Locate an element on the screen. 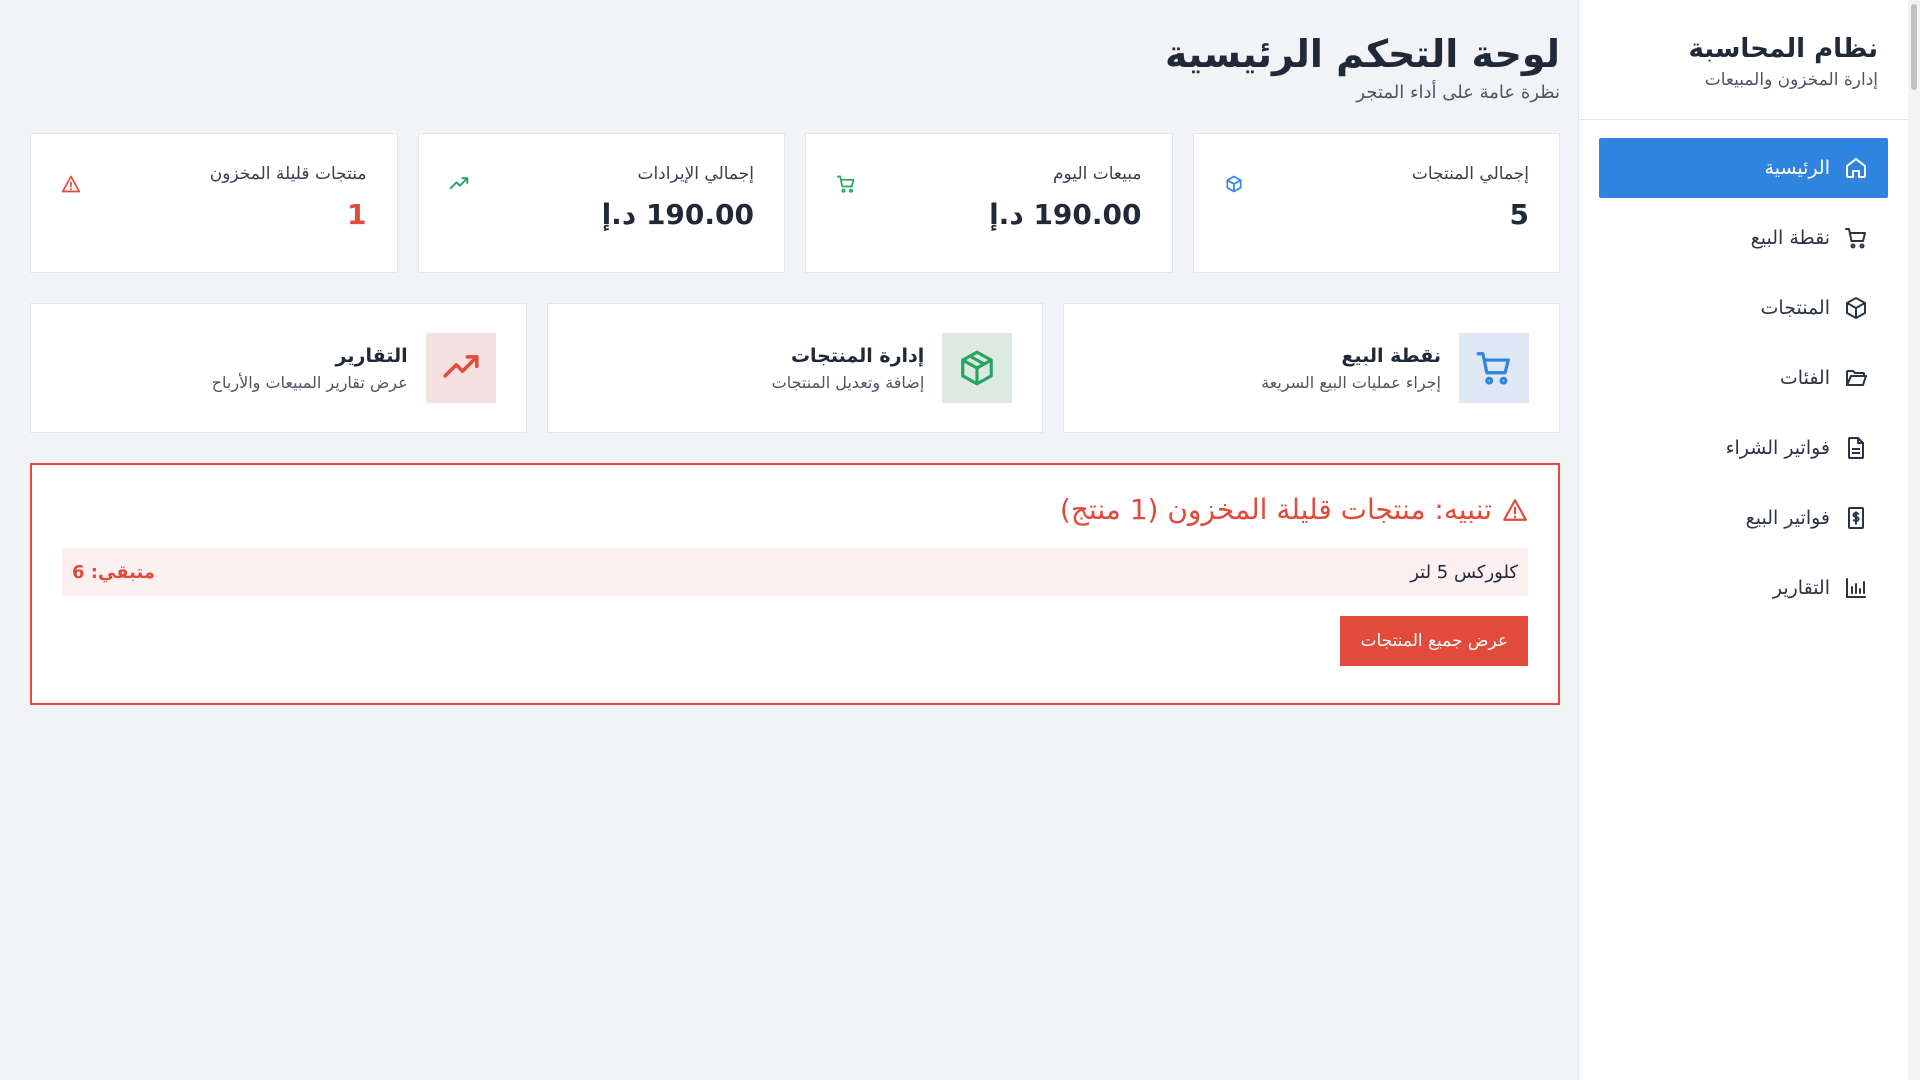  home-icon is located at coordinates (1856, 168).